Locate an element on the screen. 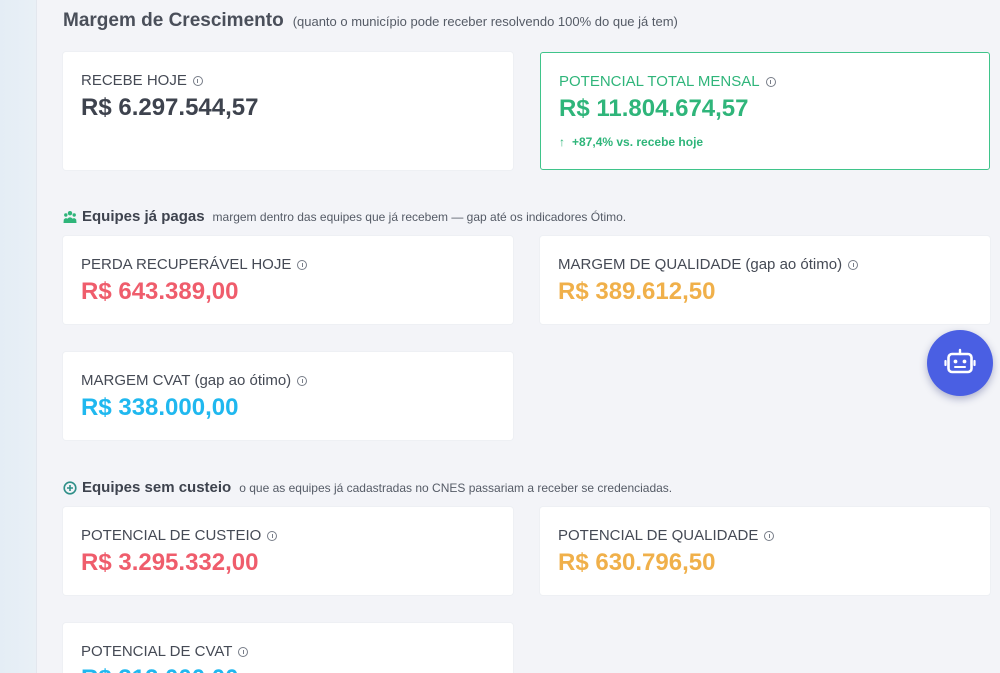  label-text: RECEBE HOJE is located at coordinates (134, 80).